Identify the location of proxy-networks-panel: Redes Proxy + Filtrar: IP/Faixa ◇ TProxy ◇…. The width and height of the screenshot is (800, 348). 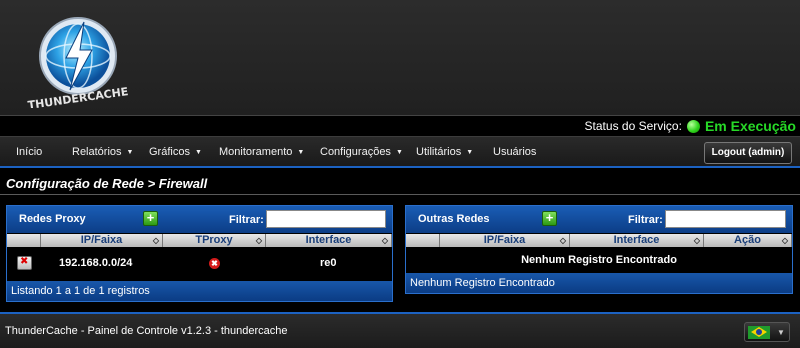
(199, 253).